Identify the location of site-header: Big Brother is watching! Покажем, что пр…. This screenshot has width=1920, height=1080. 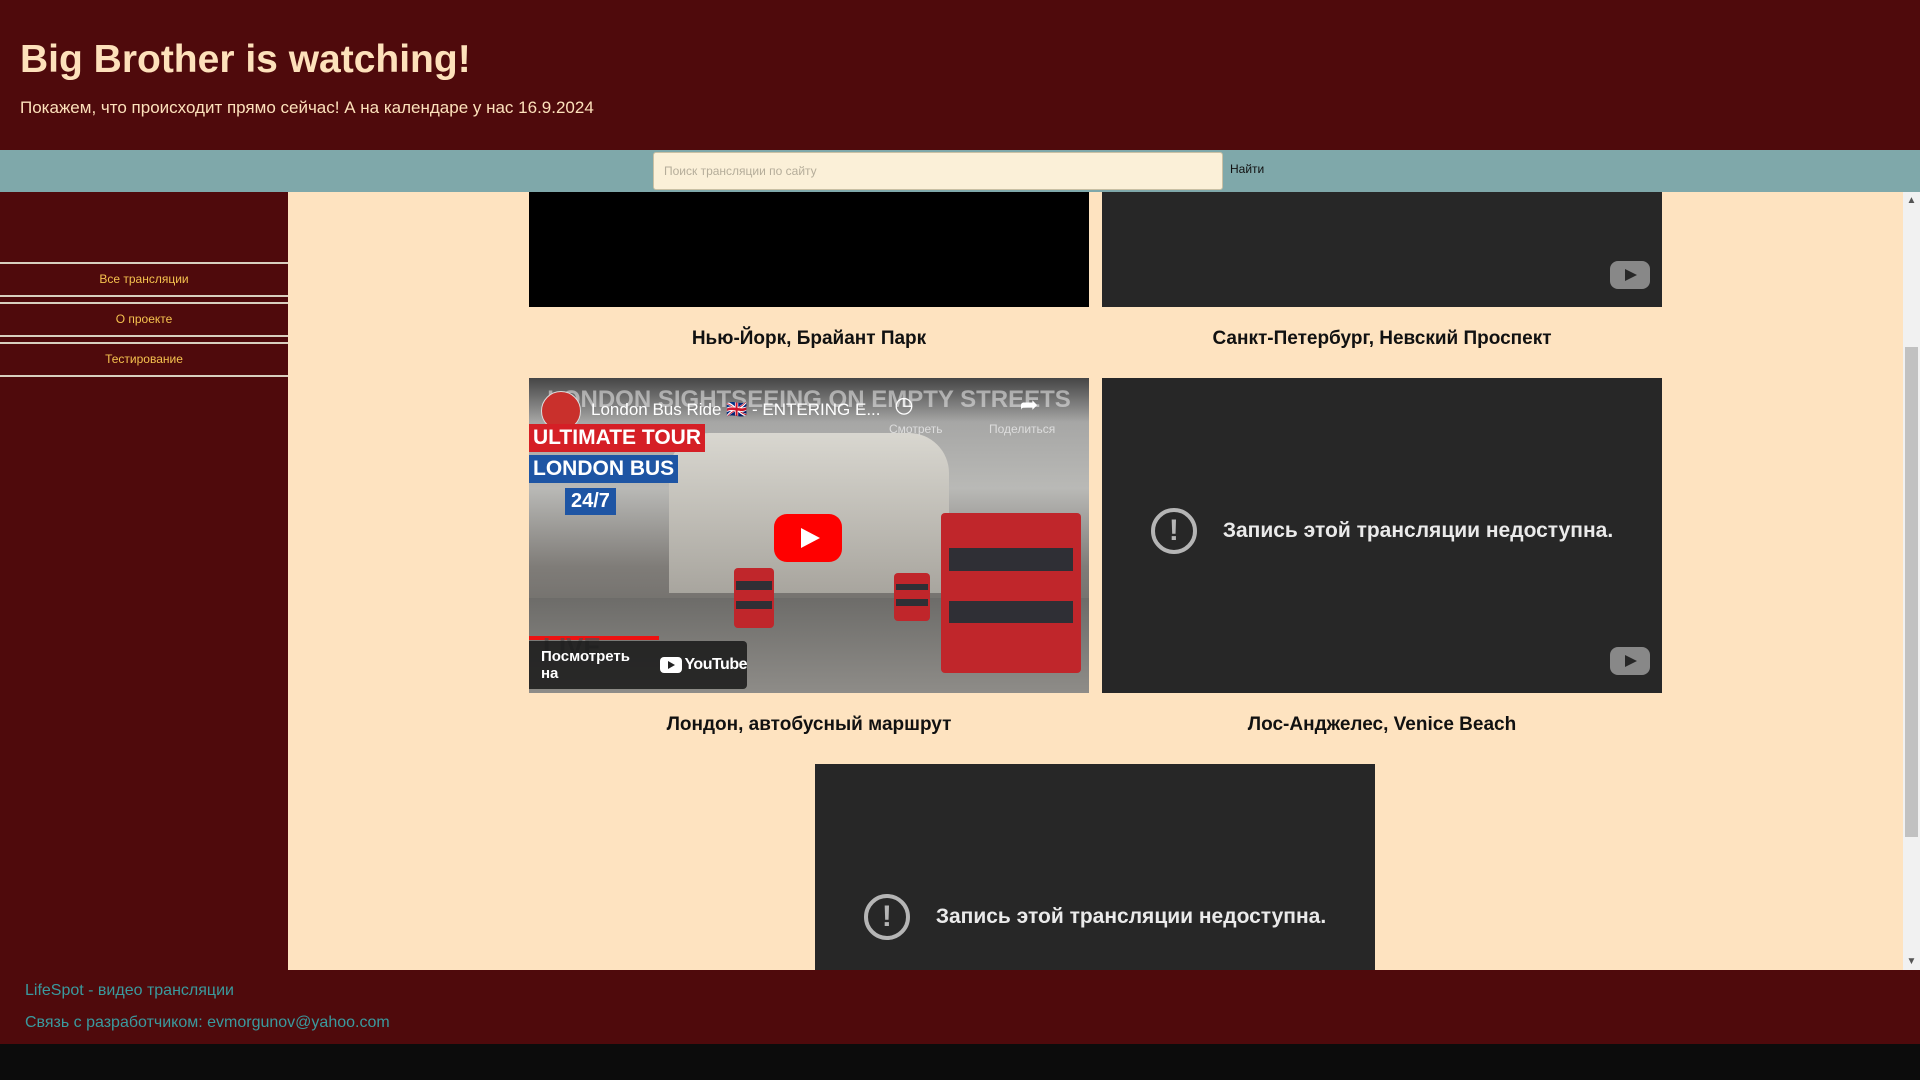
(960, 75).